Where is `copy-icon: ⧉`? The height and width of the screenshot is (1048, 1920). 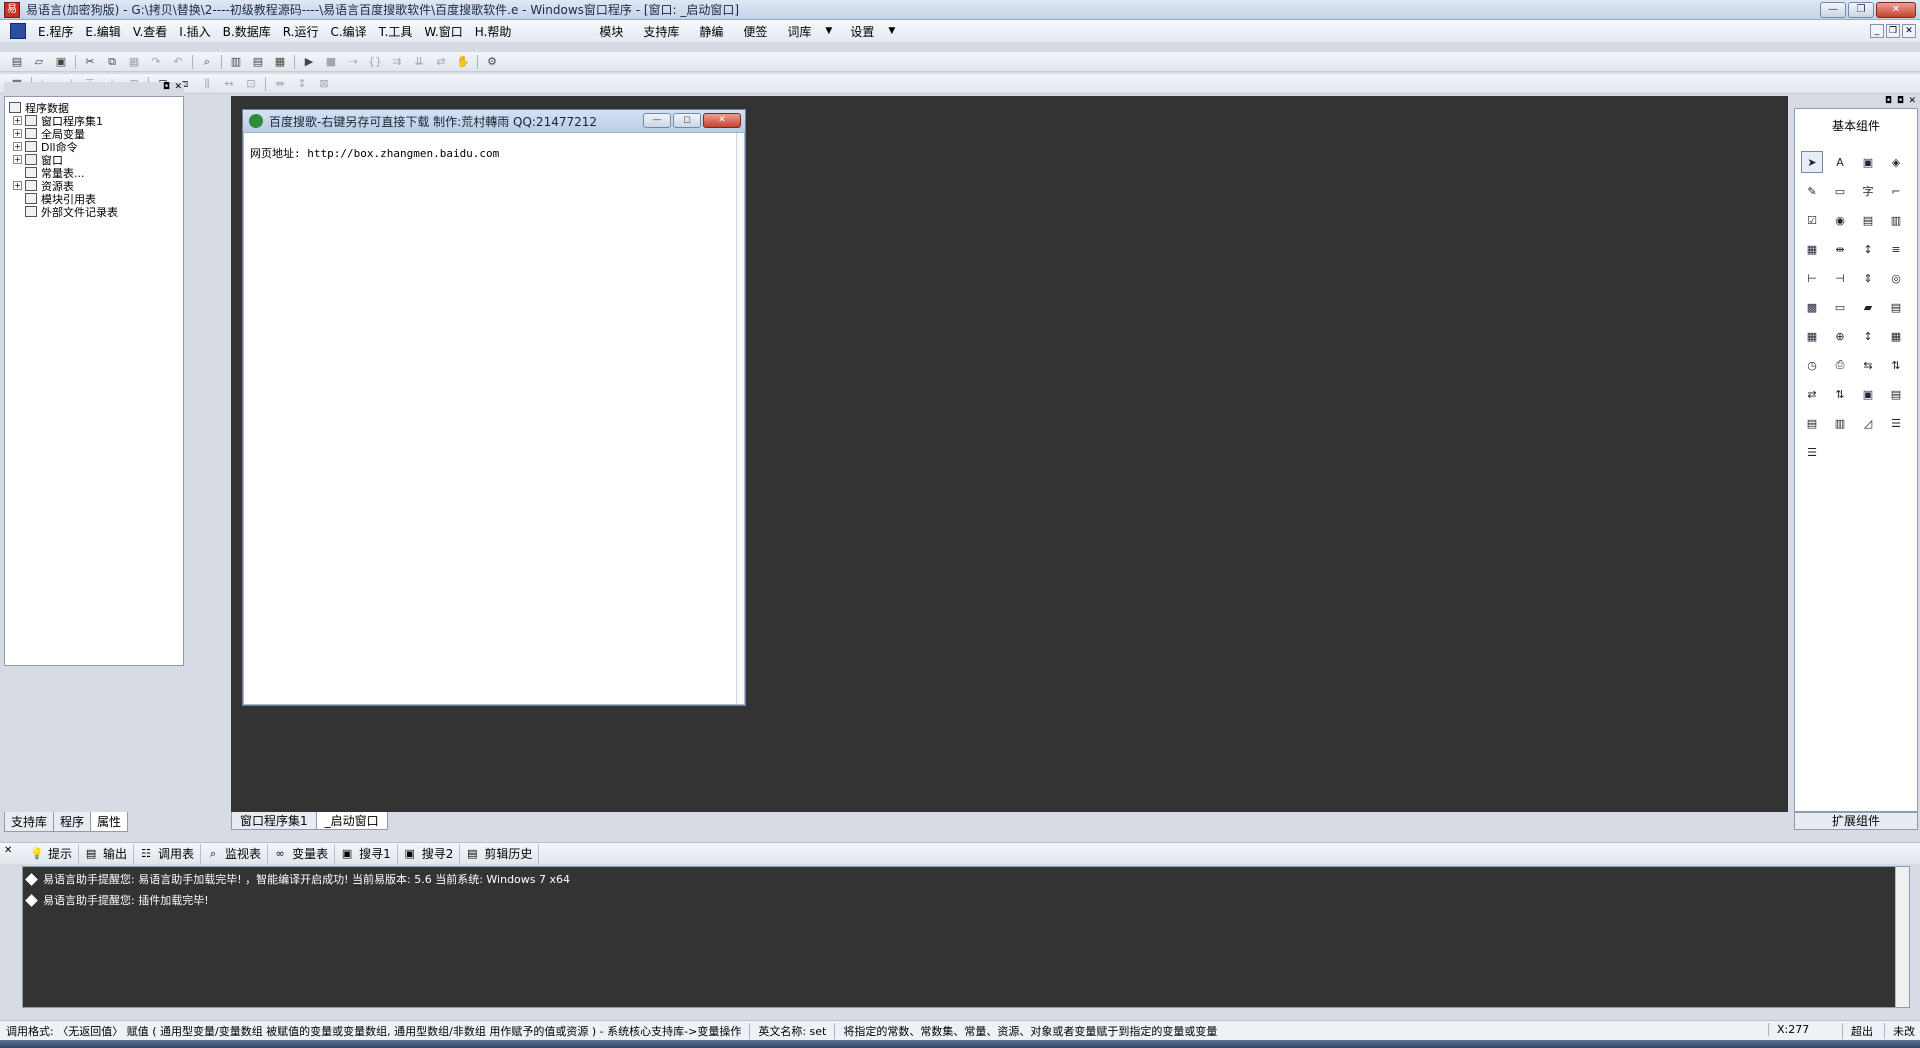
copy-icon: ⧉ is located at coordinates (112, 62).